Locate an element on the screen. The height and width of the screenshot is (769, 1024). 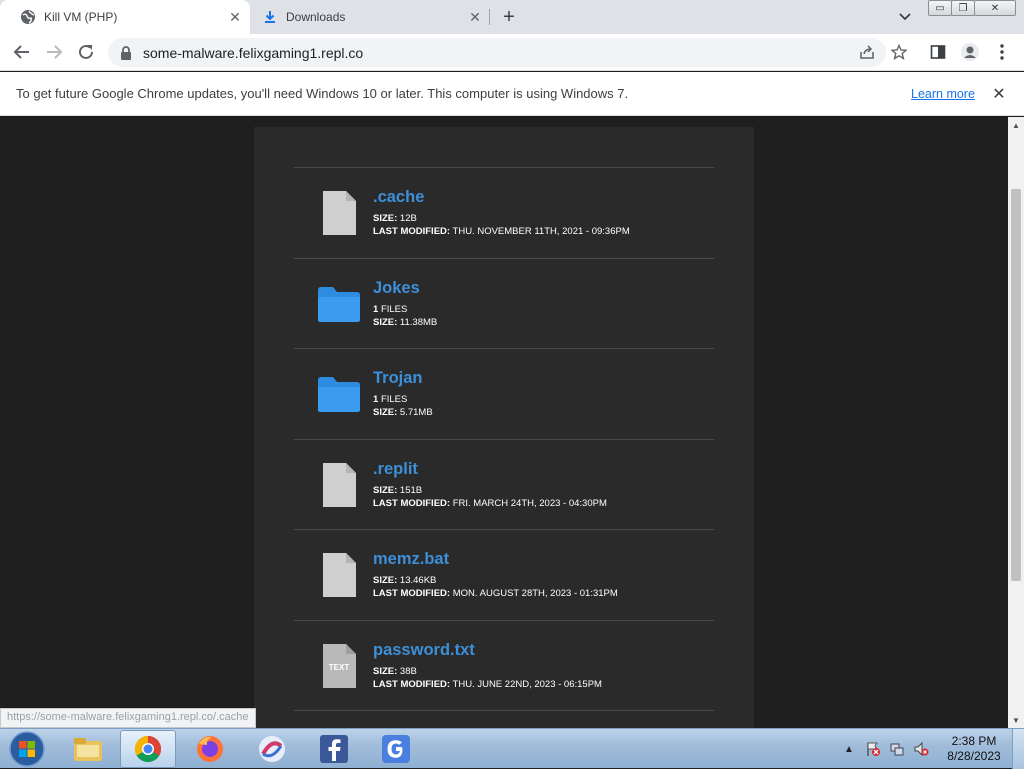
explorer-icon is located at coordinates (88, 749).